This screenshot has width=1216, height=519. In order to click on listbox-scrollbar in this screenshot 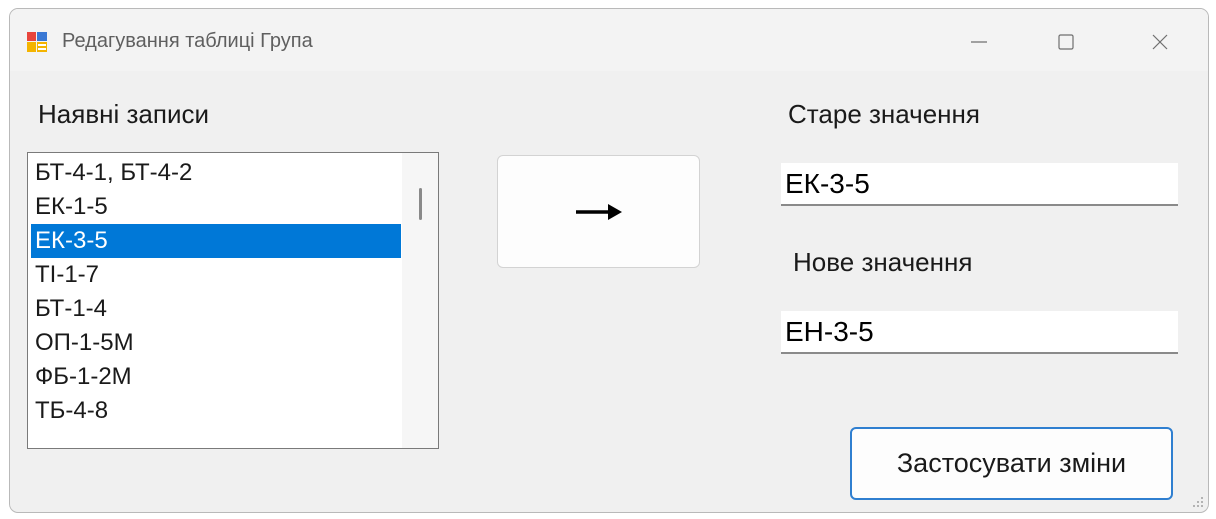, I will do `click(420, 300)`.